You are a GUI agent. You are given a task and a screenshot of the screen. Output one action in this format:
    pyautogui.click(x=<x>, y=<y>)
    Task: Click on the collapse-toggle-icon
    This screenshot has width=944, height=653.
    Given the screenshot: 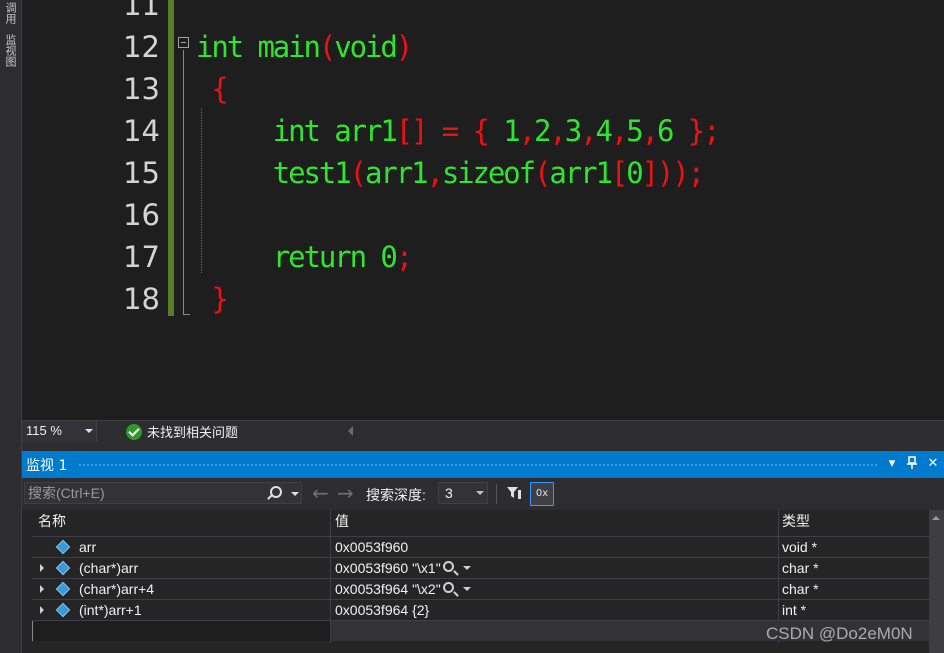 What is the action you would take?
    pyautogui.click(x=183, y=42)
    